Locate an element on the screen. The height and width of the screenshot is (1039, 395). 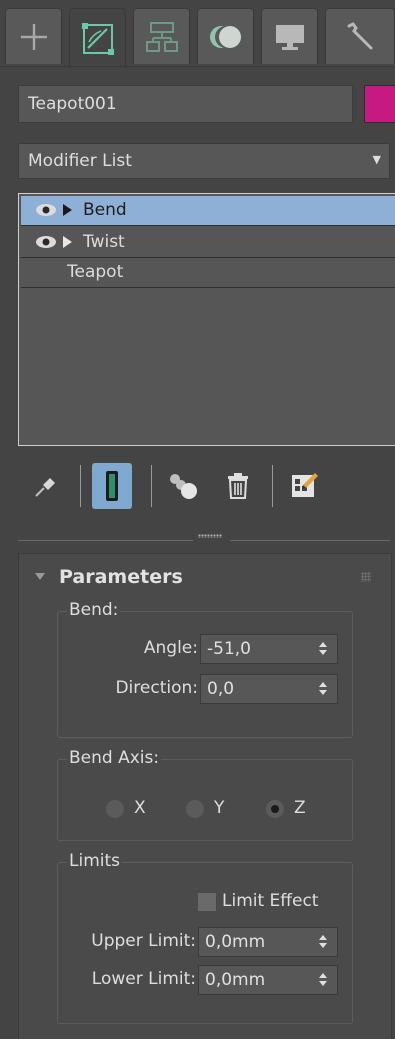
tab-modify is located at coordinates (97, 38).